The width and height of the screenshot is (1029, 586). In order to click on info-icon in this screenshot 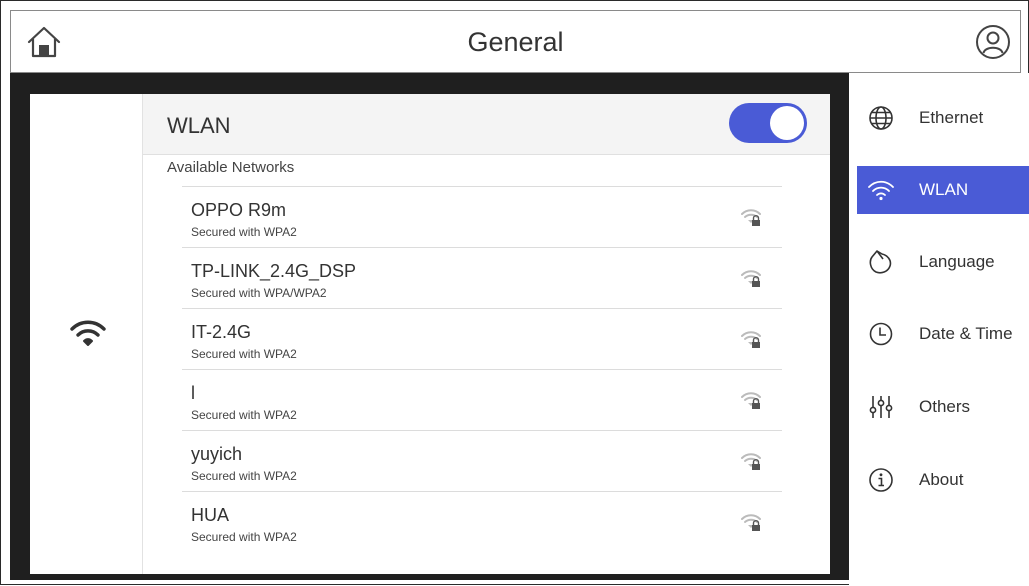, I will do `click(881, 480)`.